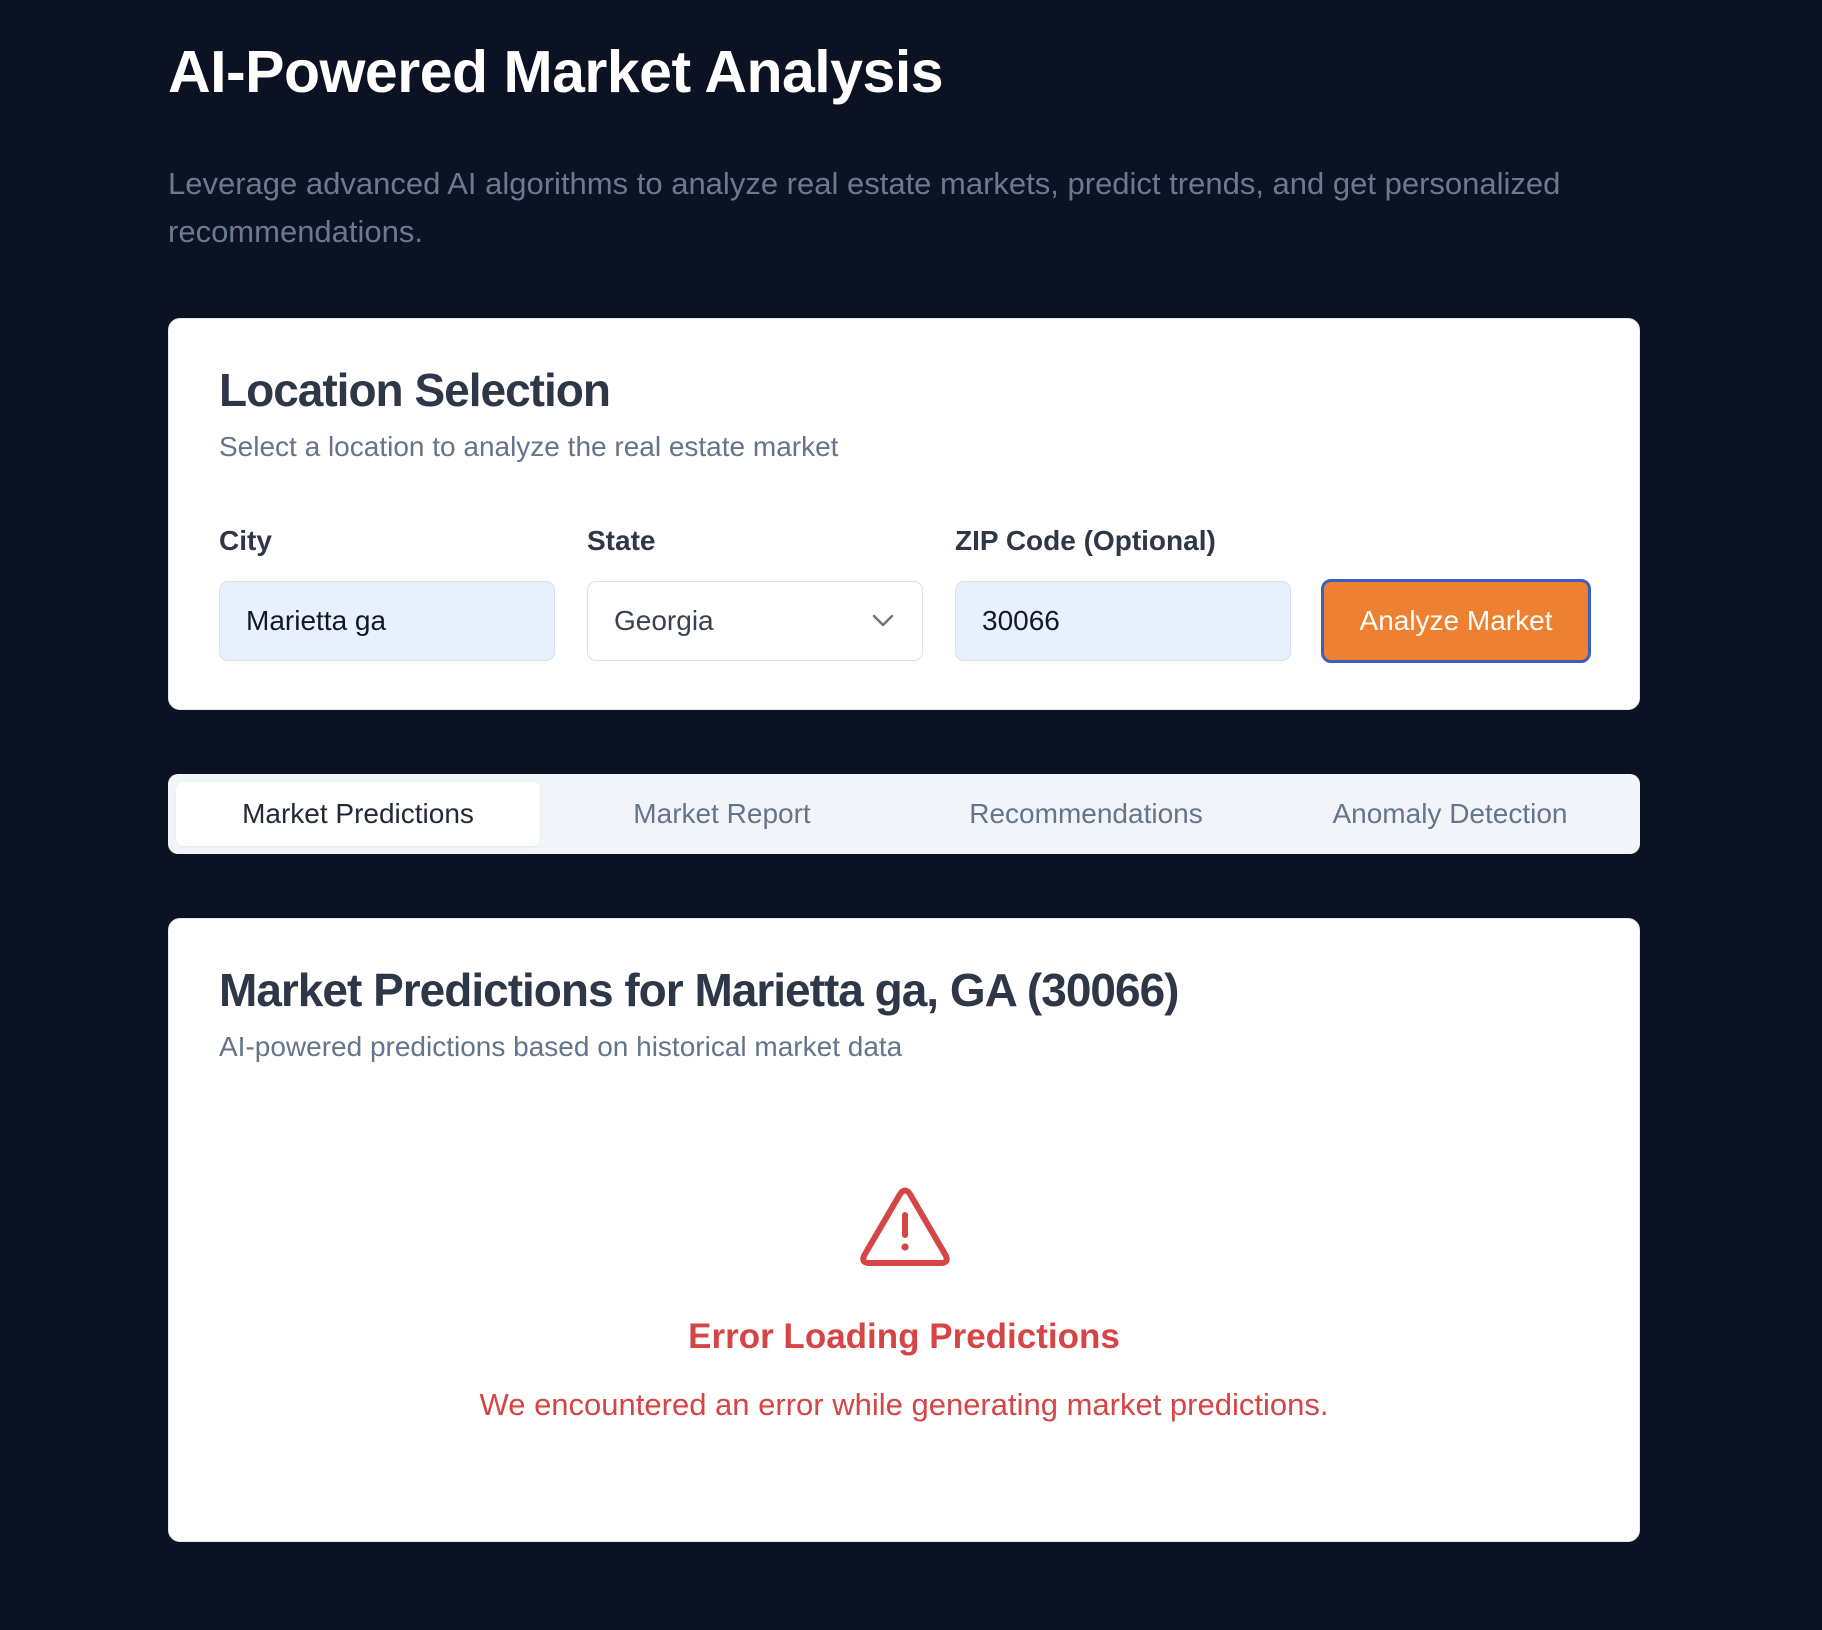 Image resolution: width=1822 pixels, height=1630 pixels. What do you see at coordinates (1450, 814) in the screenshot?
I see `tab-anomaly-detection: Anomaly Detection` at bounding box center [1450, 814].